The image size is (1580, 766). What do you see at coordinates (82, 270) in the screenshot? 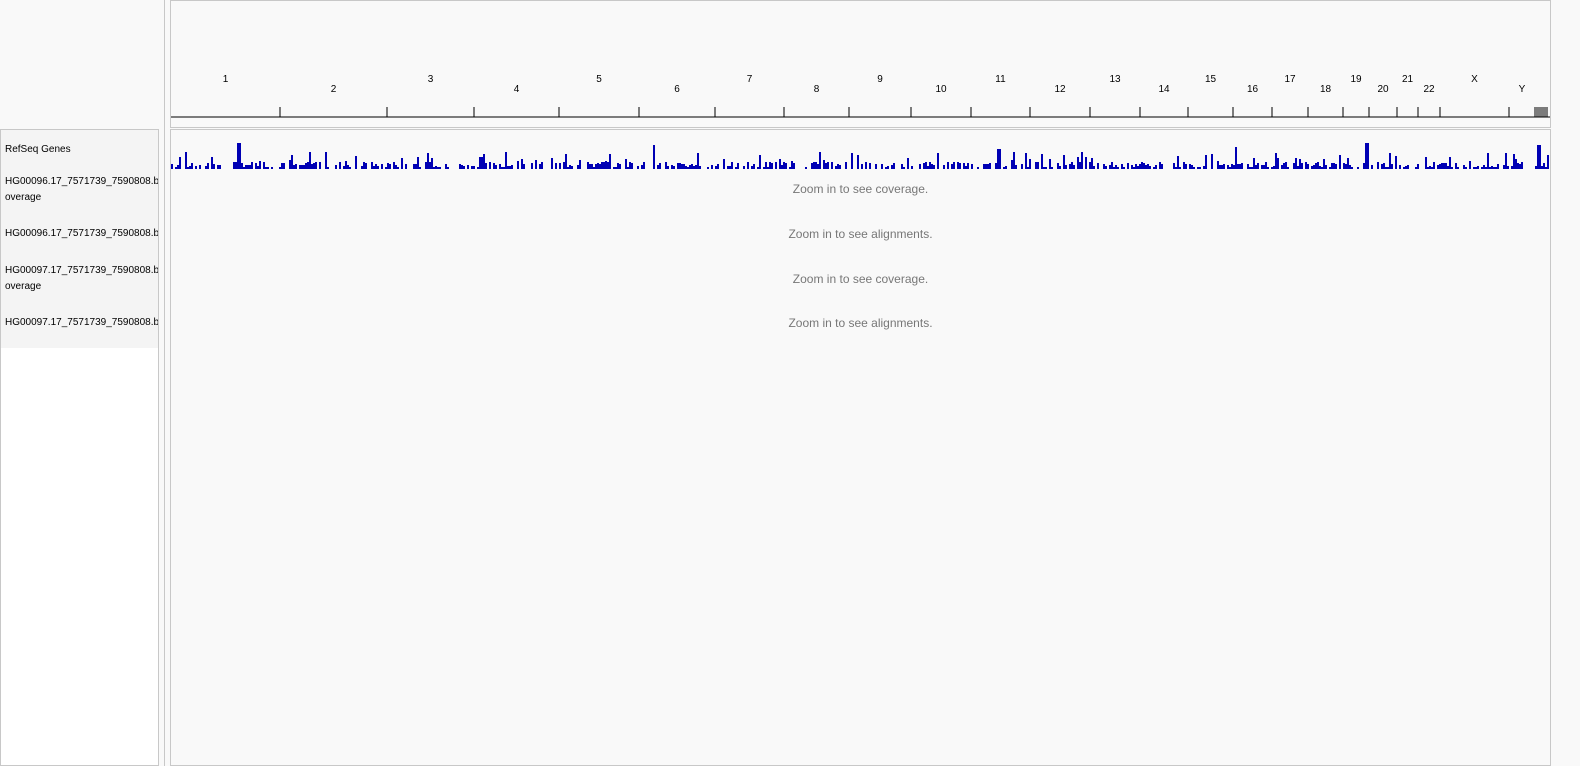
I see `track-name-line1: HG00097.17_7571739_7590808.ba` at bounding box center [82, 270].